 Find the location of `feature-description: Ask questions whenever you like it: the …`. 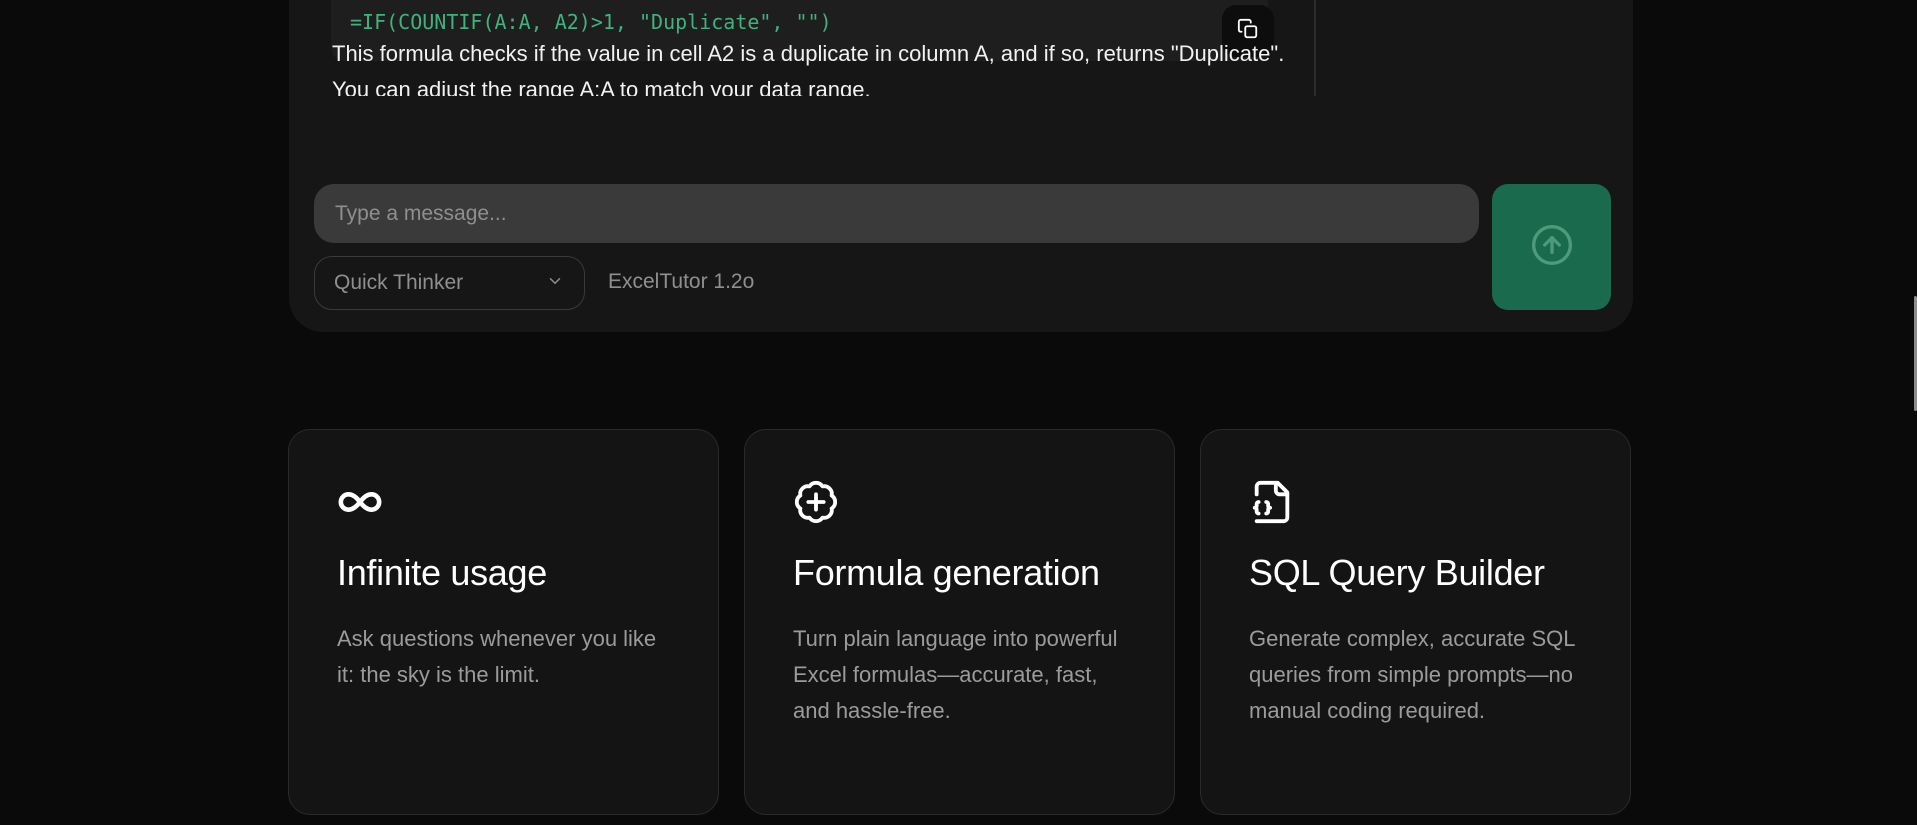

feature-description: Ask questions whenever you like it: the … is located at coordinates (497, 656).